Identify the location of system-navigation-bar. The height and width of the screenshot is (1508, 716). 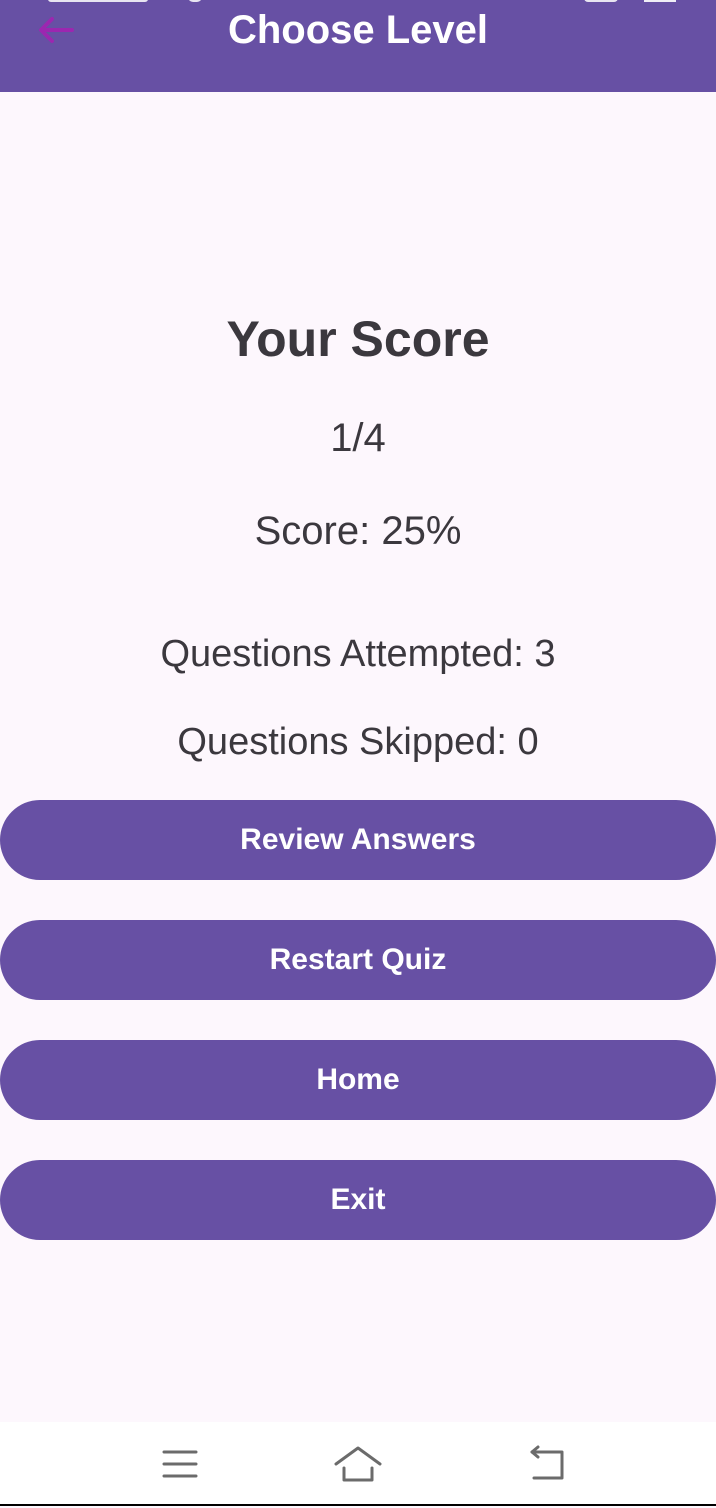
(358, 1464).